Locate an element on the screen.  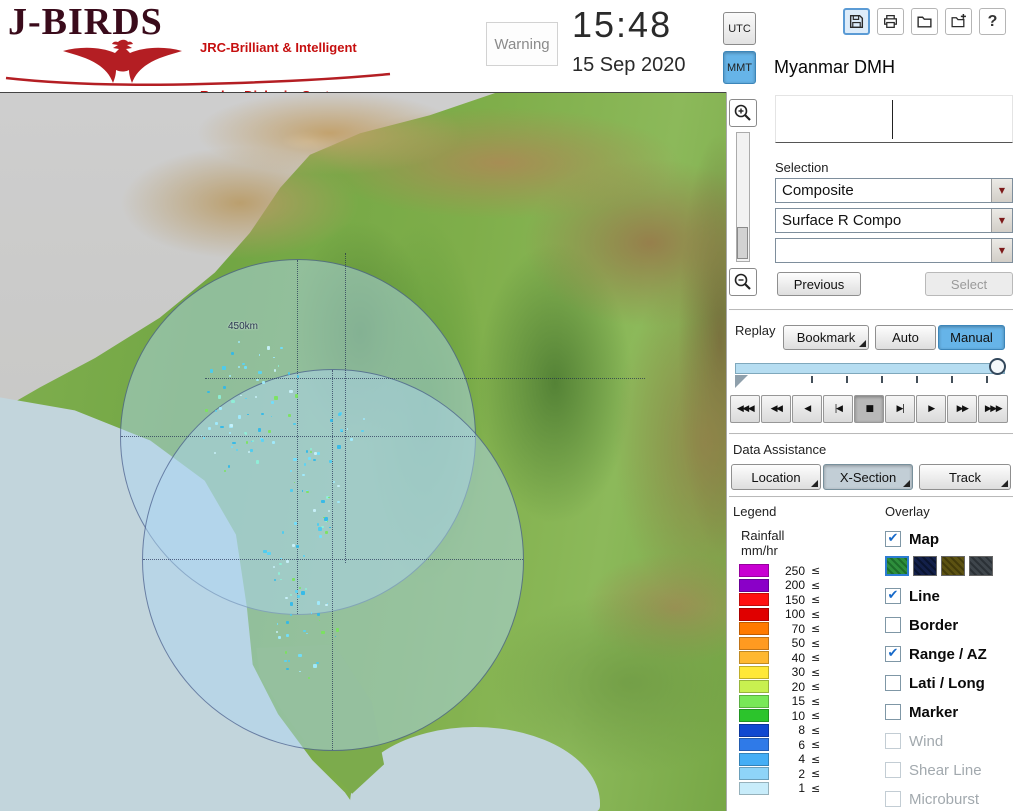
zoom-slider-track is located at coordinates (743, 197).